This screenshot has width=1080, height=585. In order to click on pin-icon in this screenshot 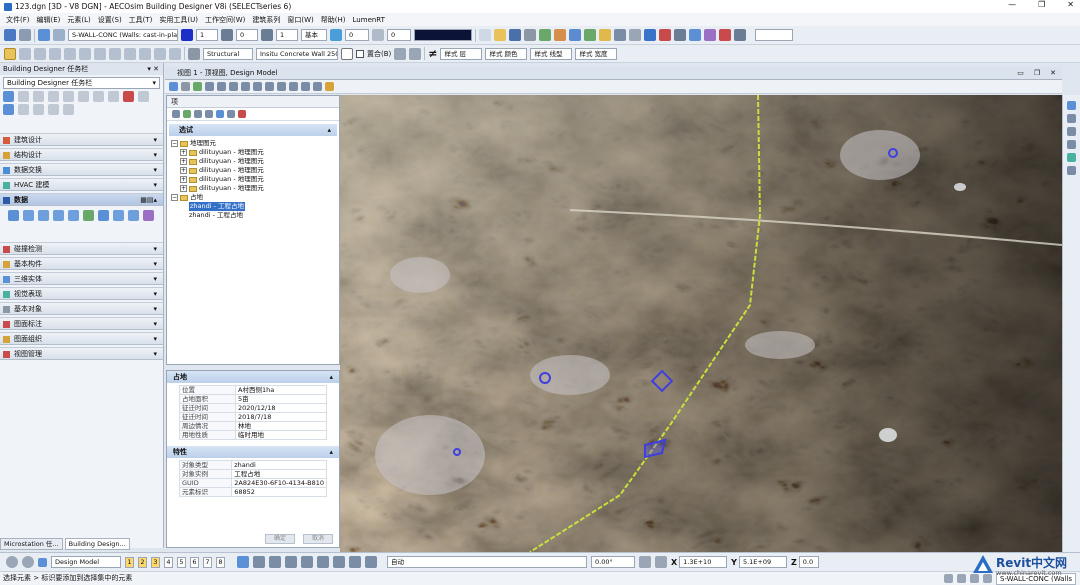, I will do `click(242, 114)`.